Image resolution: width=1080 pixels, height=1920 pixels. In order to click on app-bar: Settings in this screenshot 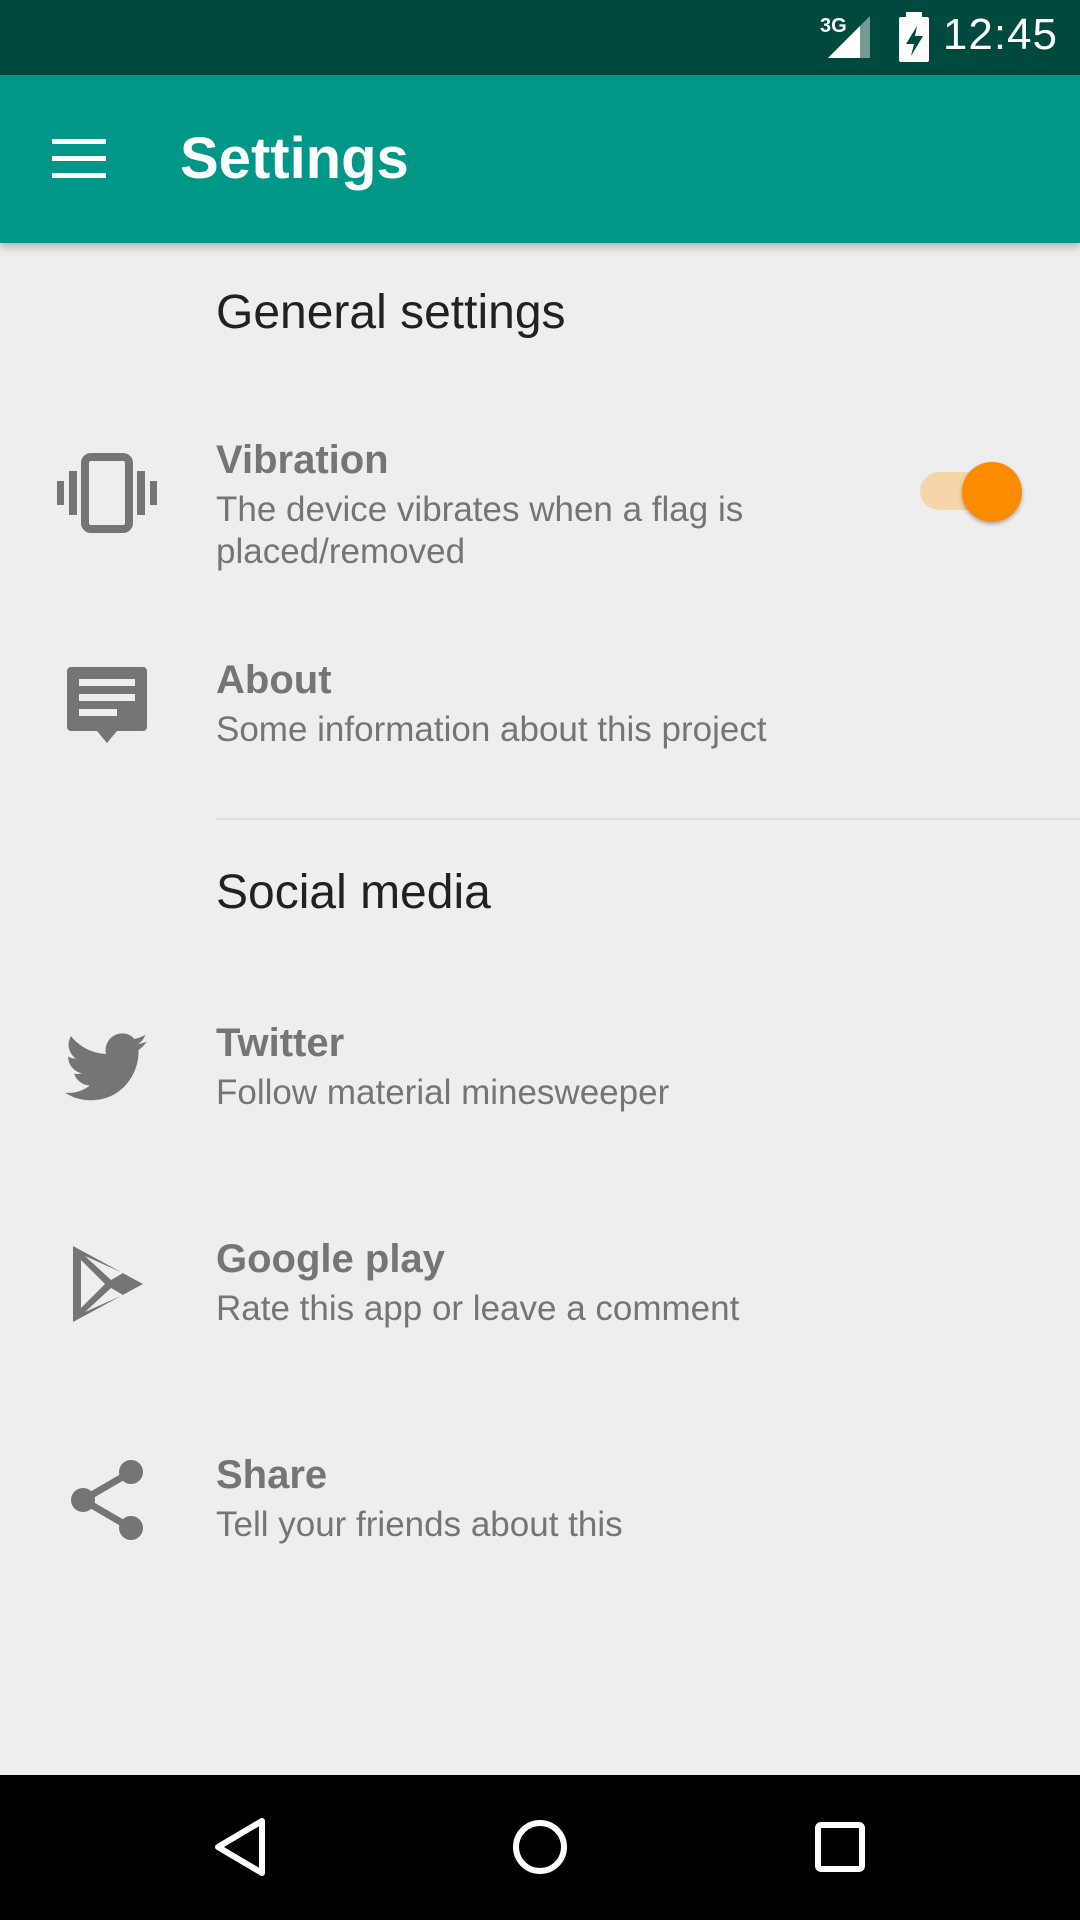, I will do `click(540, 159)`.